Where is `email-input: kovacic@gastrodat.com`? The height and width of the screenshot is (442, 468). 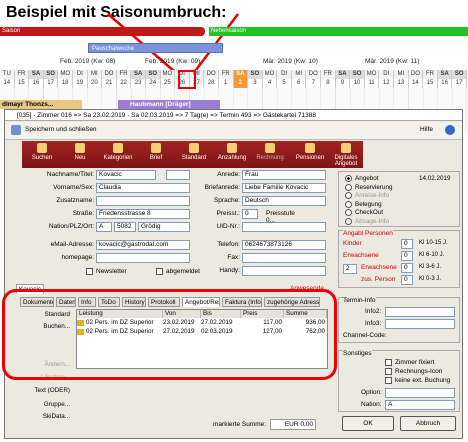
email-input: kovacic@gastrodat.com is located at coordinates (143, 245).